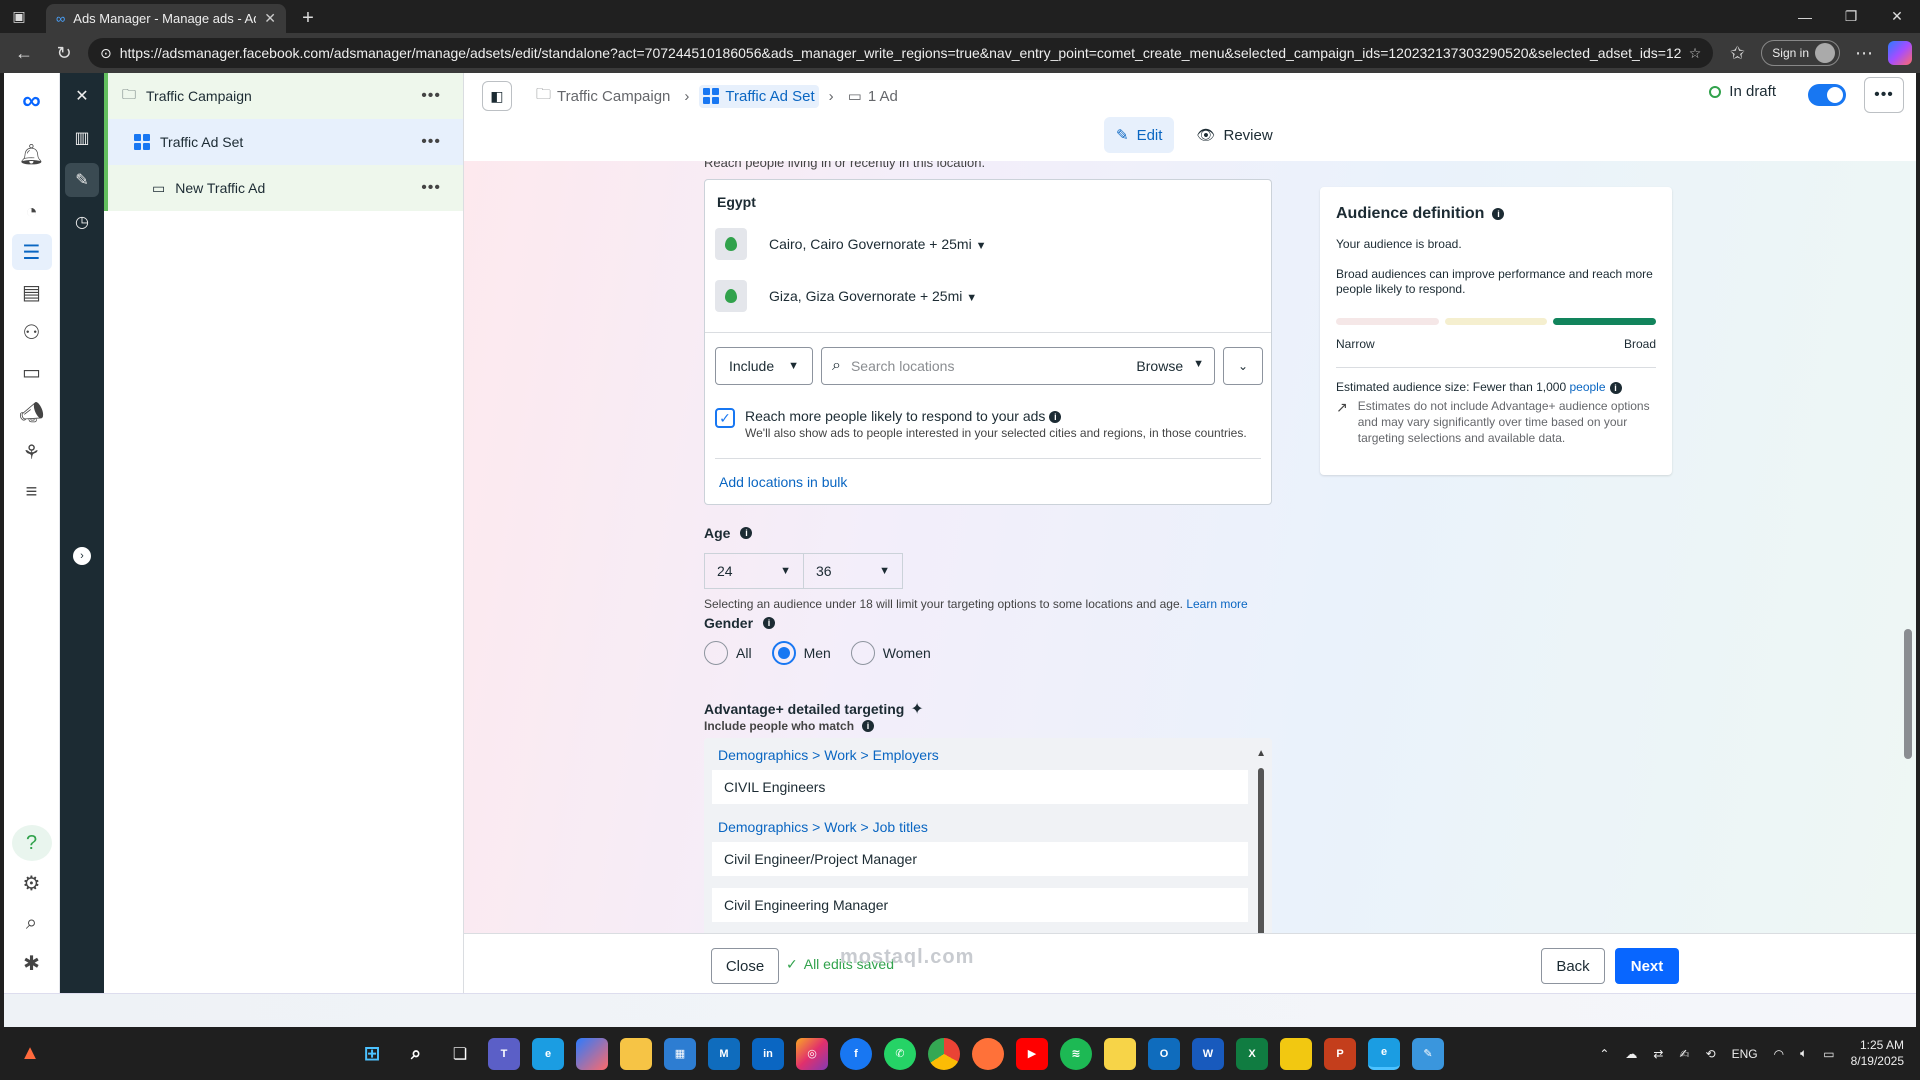  Describe the element at coordinates (82, 138) in the screenshot. I see `performance-chart-icon: ▥` at that location.